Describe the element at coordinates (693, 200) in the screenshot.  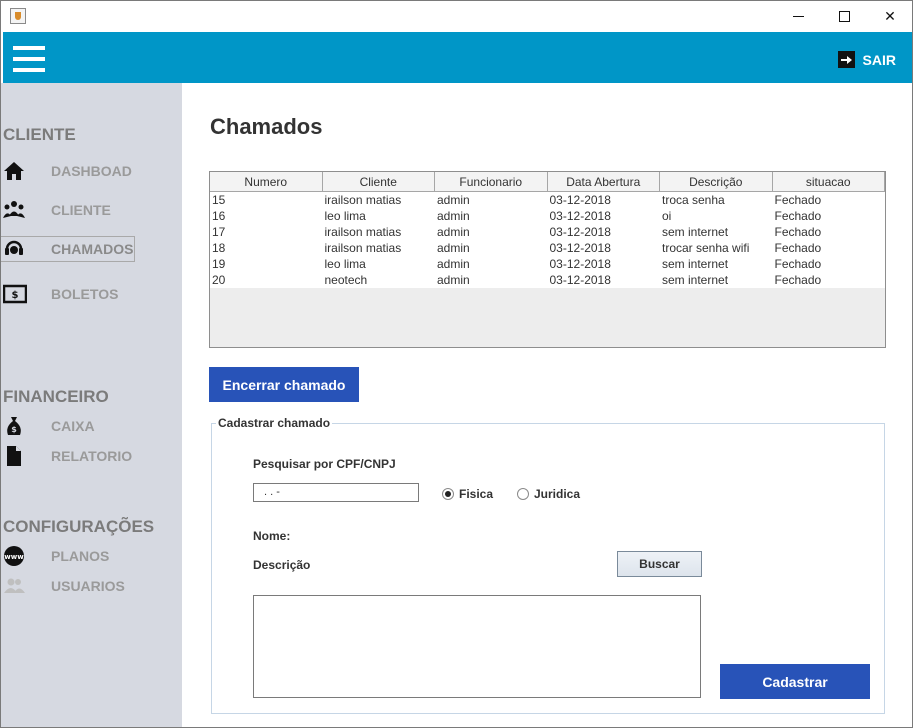
I see `table-cell: troca senha` at that location.